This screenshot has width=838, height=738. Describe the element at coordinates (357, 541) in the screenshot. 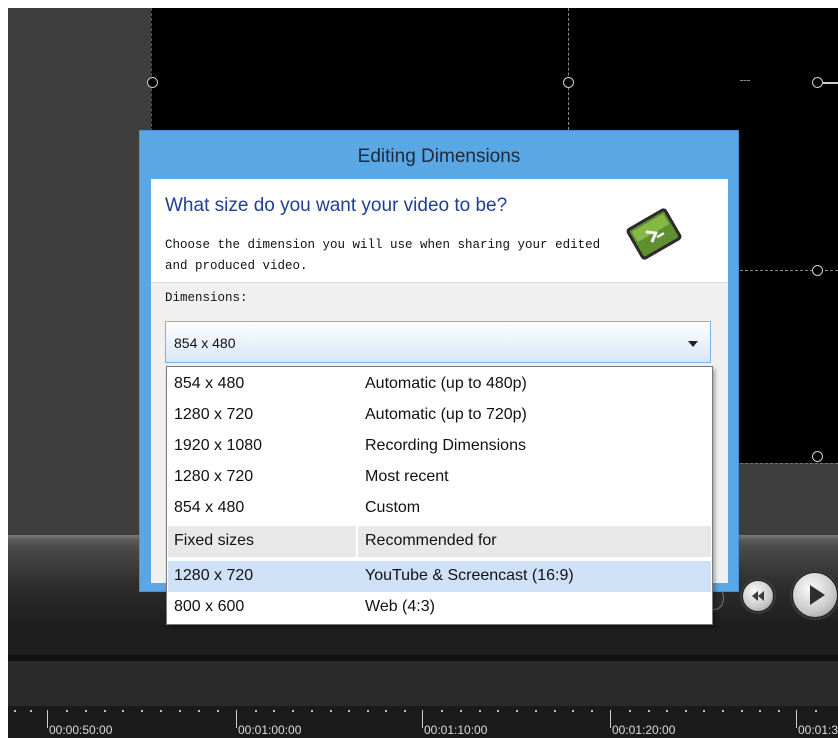

I see `column-separator` at that location.